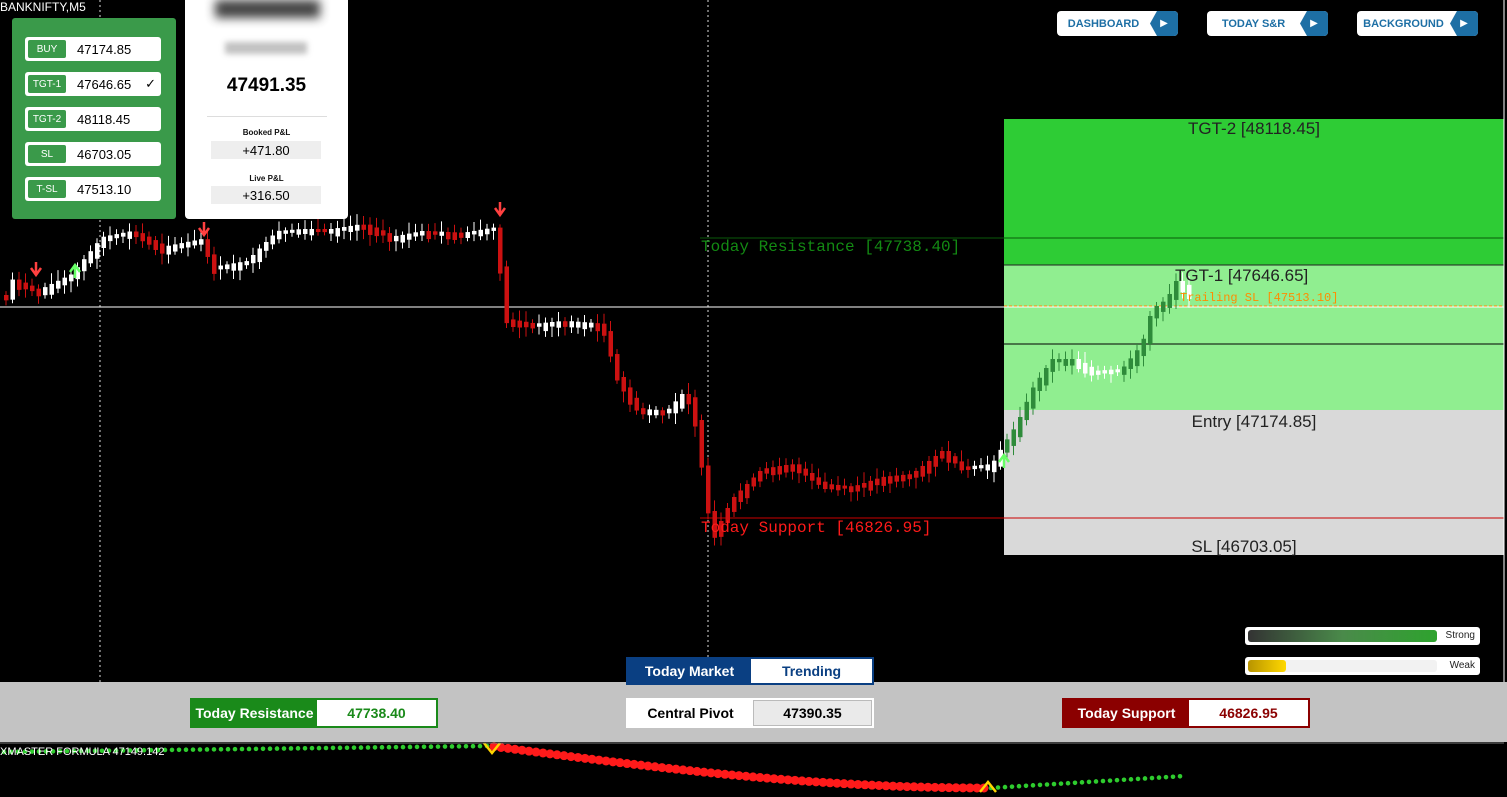 The height and width of the screenshot is (797, 1507). Describe the element at coordinates (750, 713) in the screenshot. I see `central-pivot-box: Central Pivot 47390.35` at that location.